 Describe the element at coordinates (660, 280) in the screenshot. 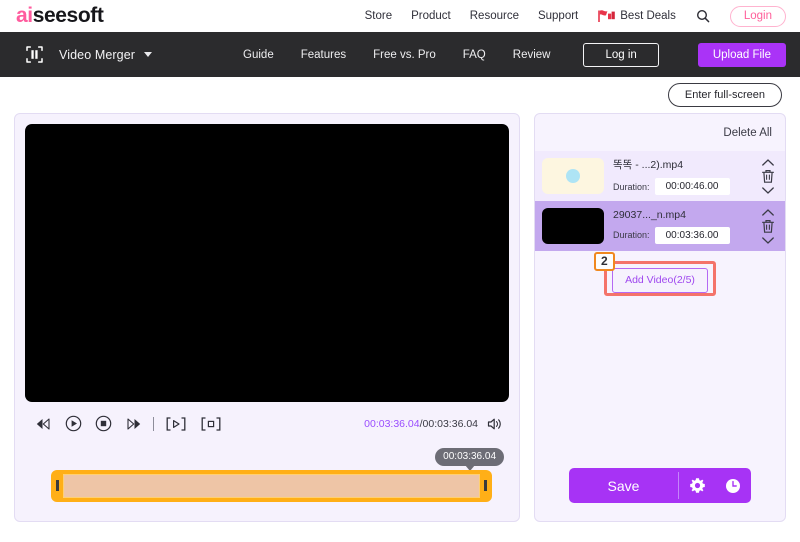

I see `add-video-button: Add Video(2/5)` at that location.